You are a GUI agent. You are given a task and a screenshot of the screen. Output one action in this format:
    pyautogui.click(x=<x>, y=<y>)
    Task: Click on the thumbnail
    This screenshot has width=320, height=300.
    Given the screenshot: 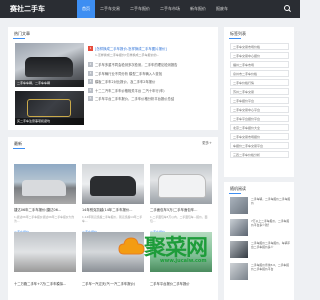 What is the action you would take?
    pyautogui.click(x=239, y=205)
    